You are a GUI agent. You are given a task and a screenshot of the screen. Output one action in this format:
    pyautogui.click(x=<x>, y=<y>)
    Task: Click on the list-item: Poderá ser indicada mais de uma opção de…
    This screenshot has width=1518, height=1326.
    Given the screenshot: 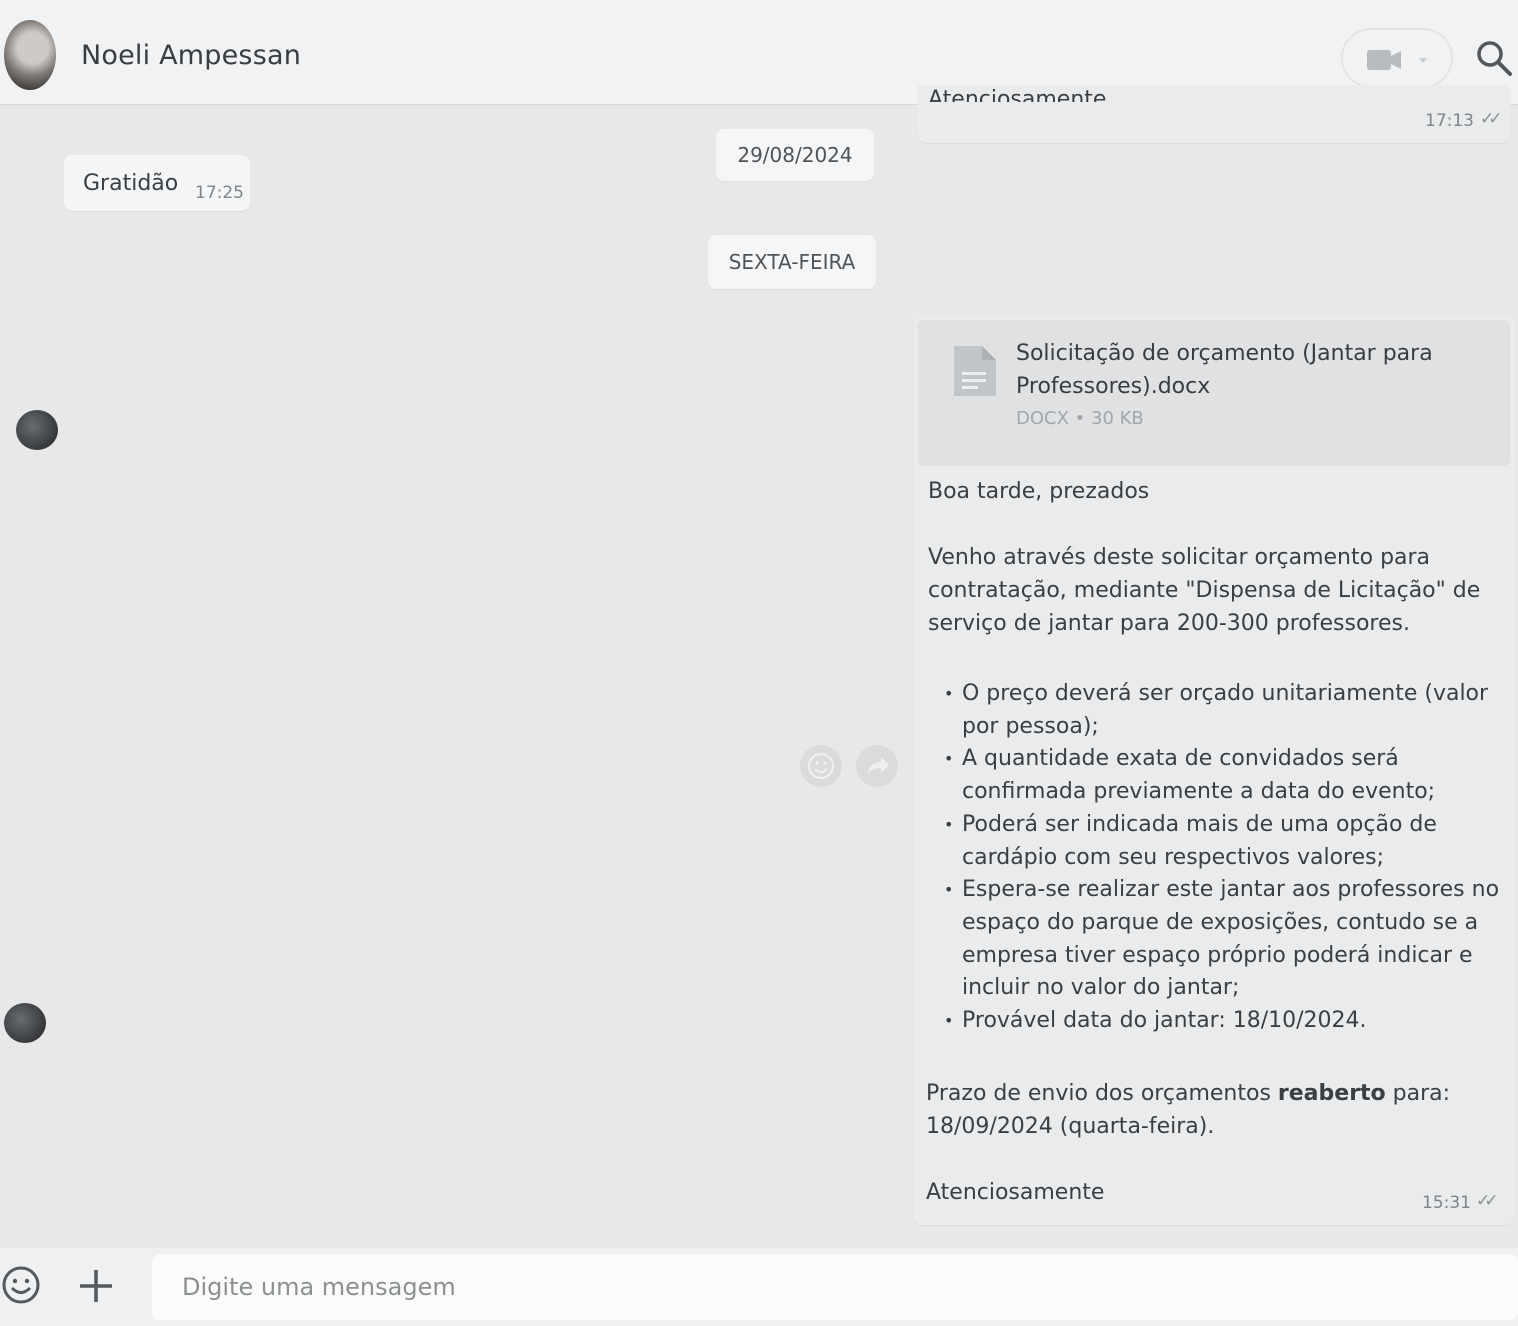 What is the action you would take?
    pyautogui.click(x=1224, y=841)
    